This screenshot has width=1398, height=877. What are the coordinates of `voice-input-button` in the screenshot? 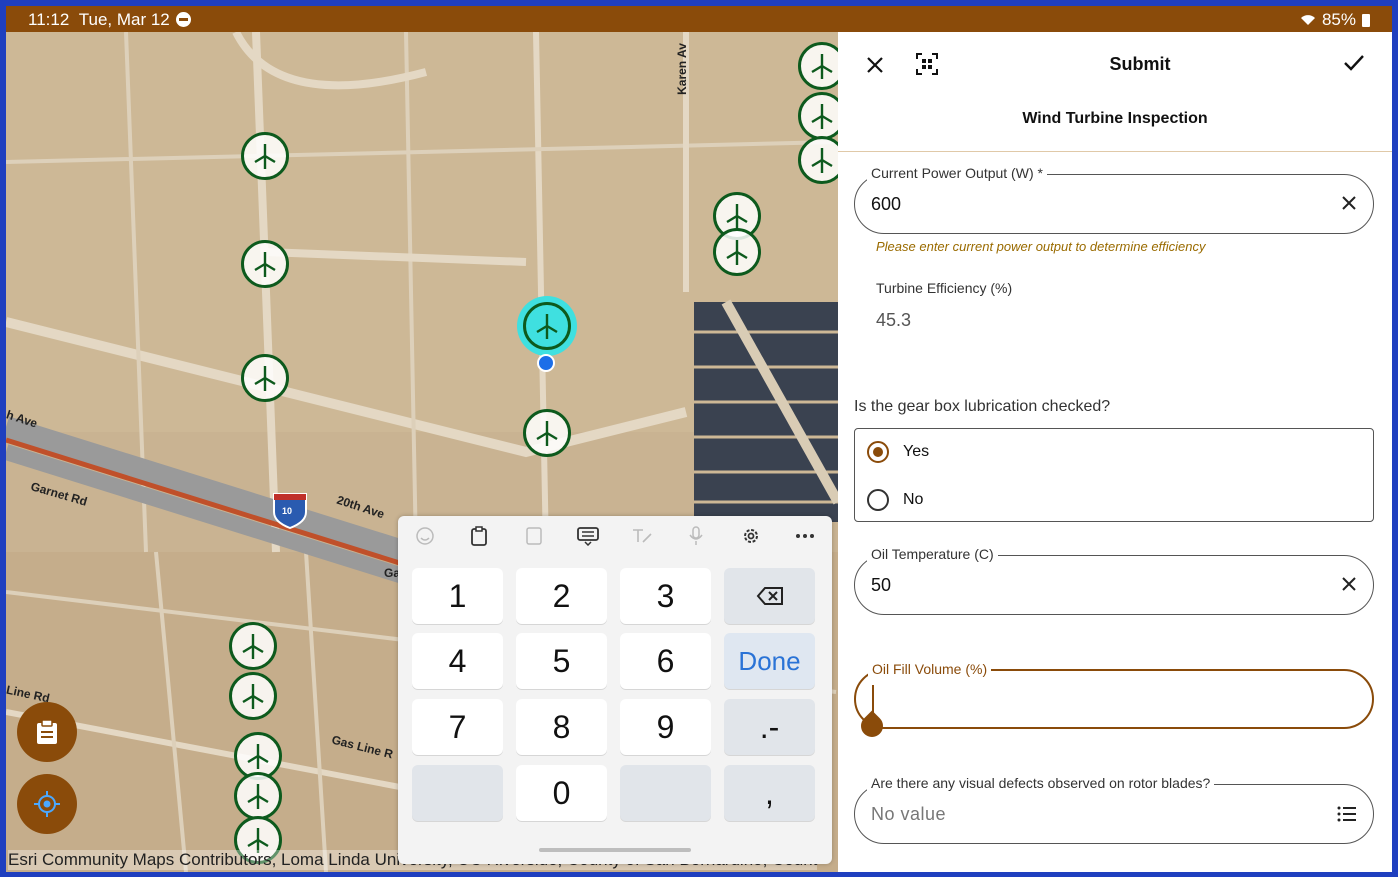 It's located at (696, 536).